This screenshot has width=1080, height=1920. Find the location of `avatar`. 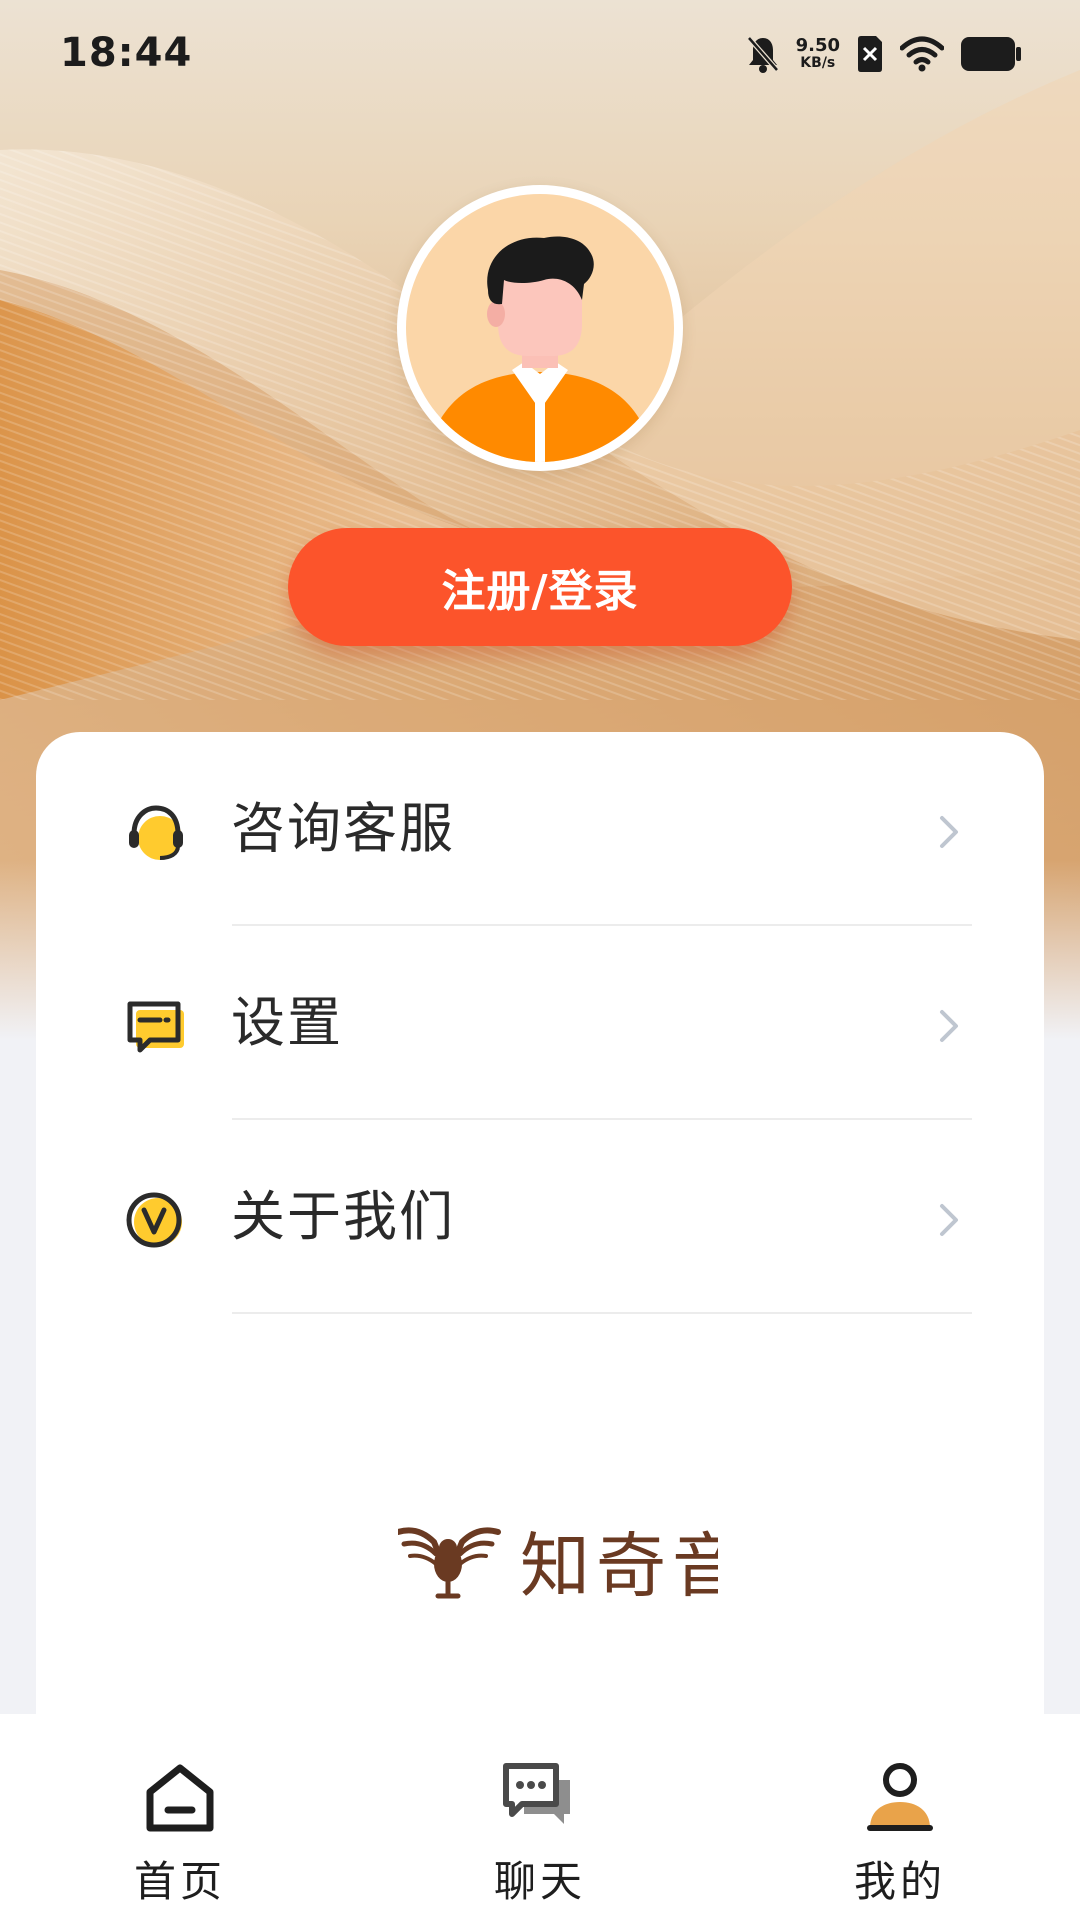

avatar is located at coordinates (540, 328).